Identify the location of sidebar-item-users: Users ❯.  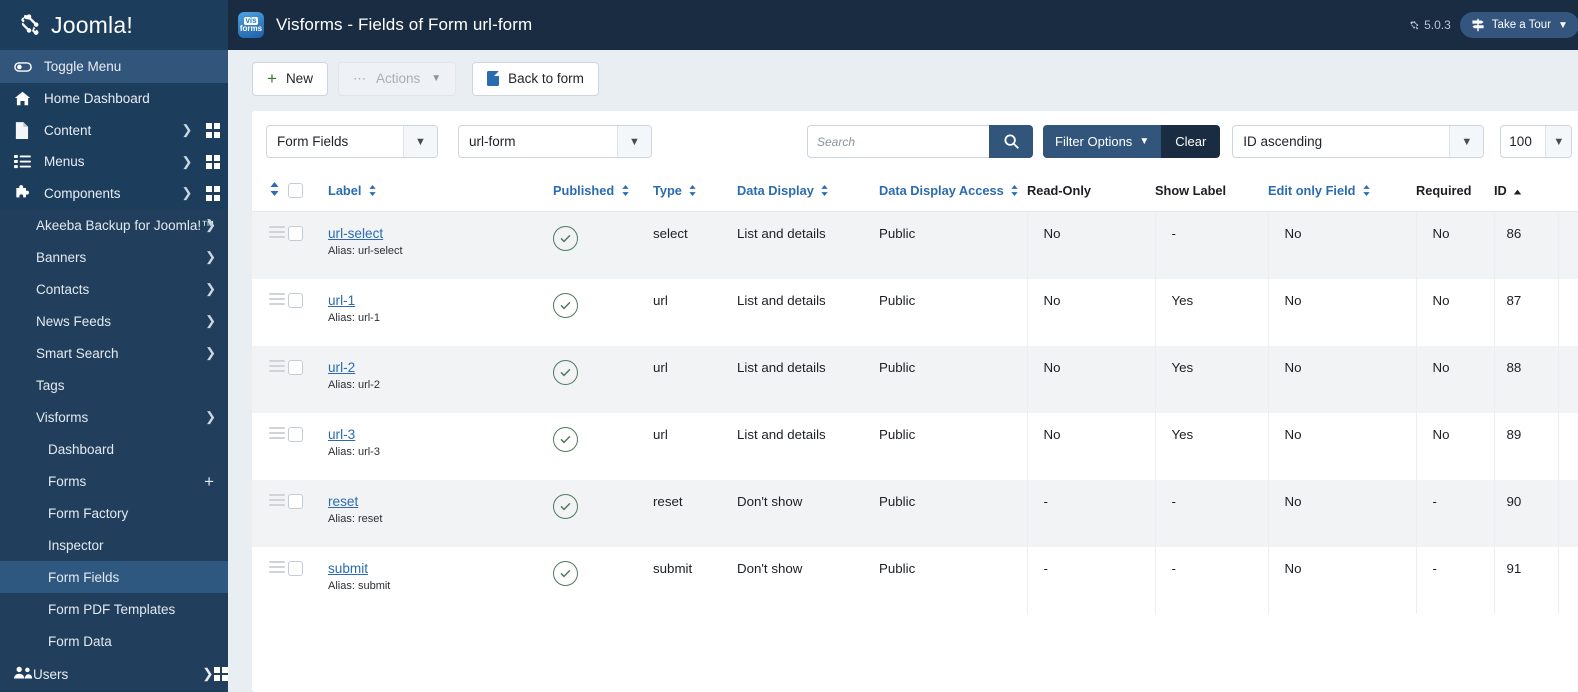
(114, 674).